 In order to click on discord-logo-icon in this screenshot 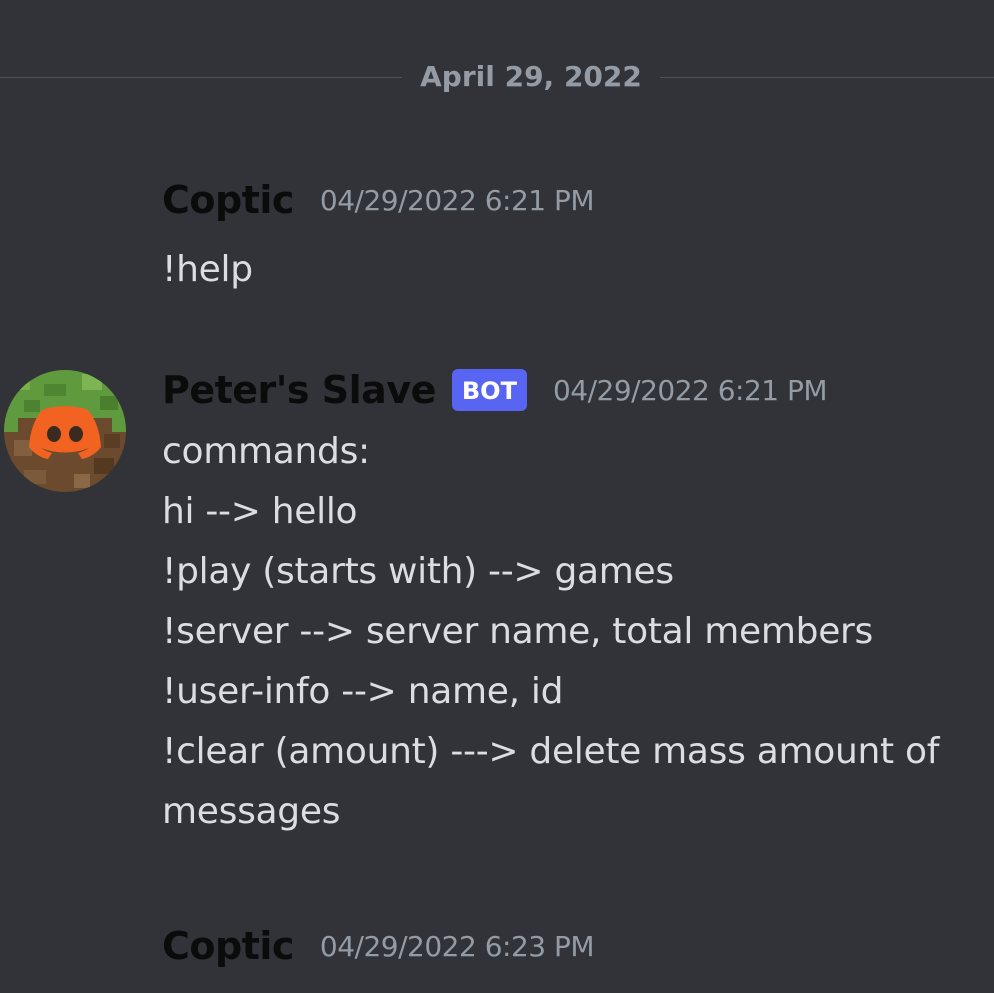, I will do `click(65, 431)`.